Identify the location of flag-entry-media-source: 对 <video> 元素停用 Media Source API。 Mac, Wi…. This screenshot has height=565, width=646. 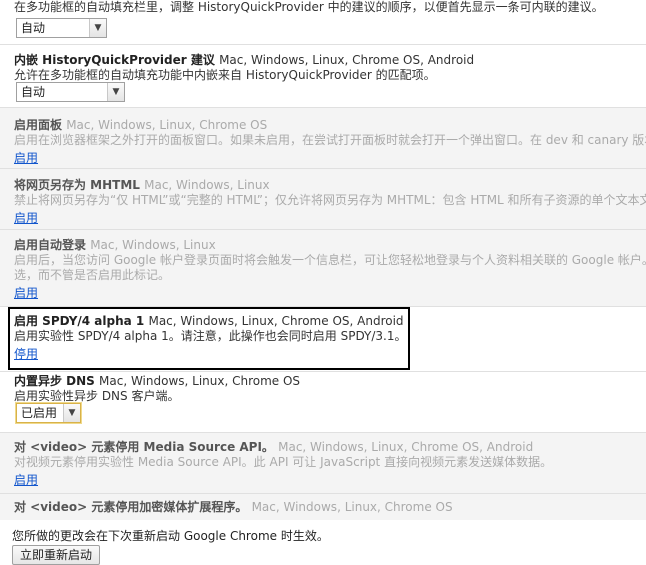
(323, 463).